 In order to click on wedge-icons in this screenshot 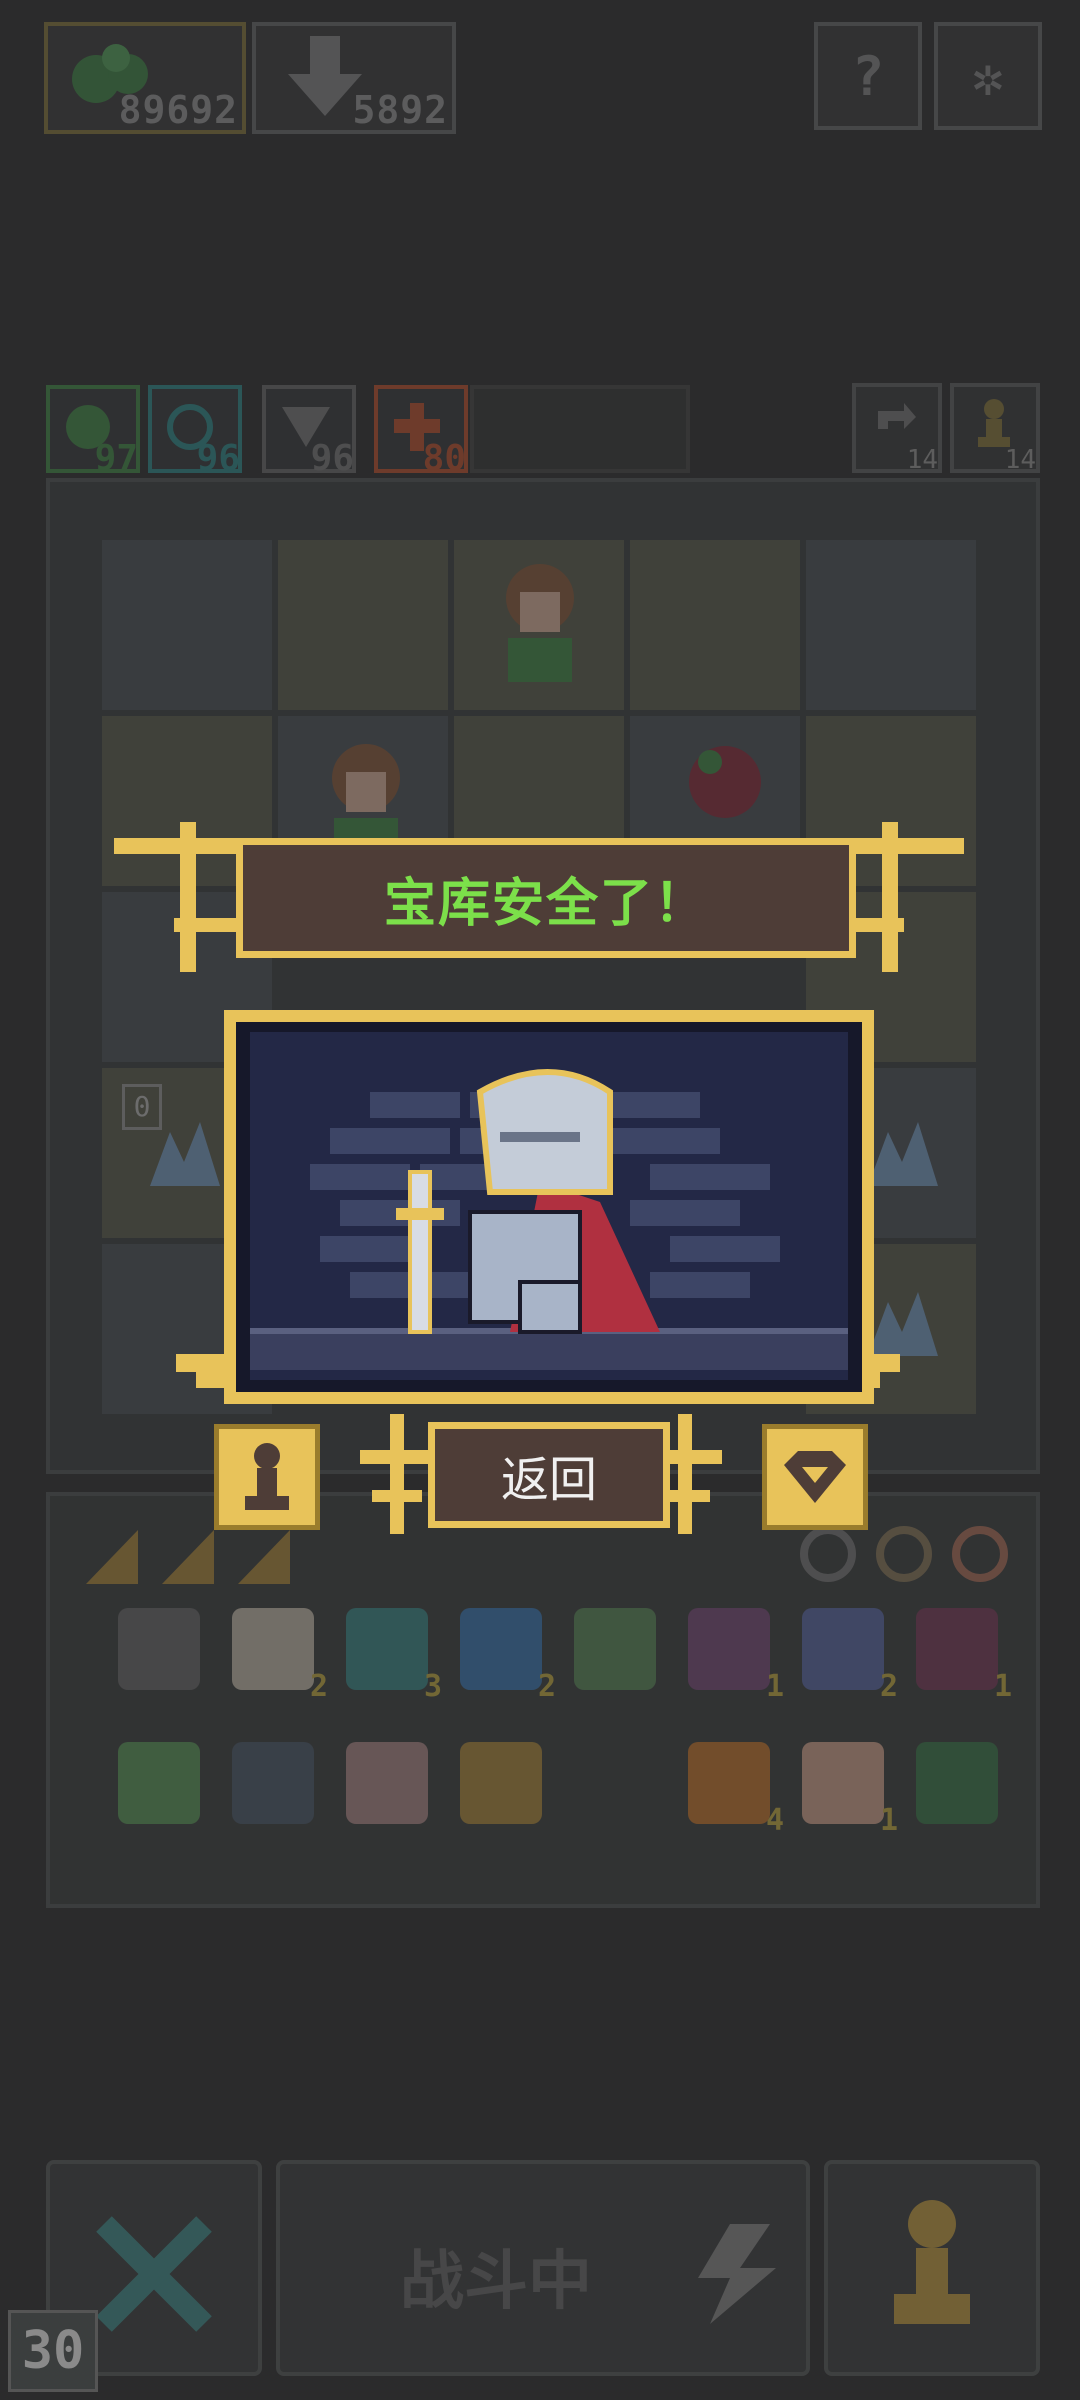, I will do `click(188, 1557)`.